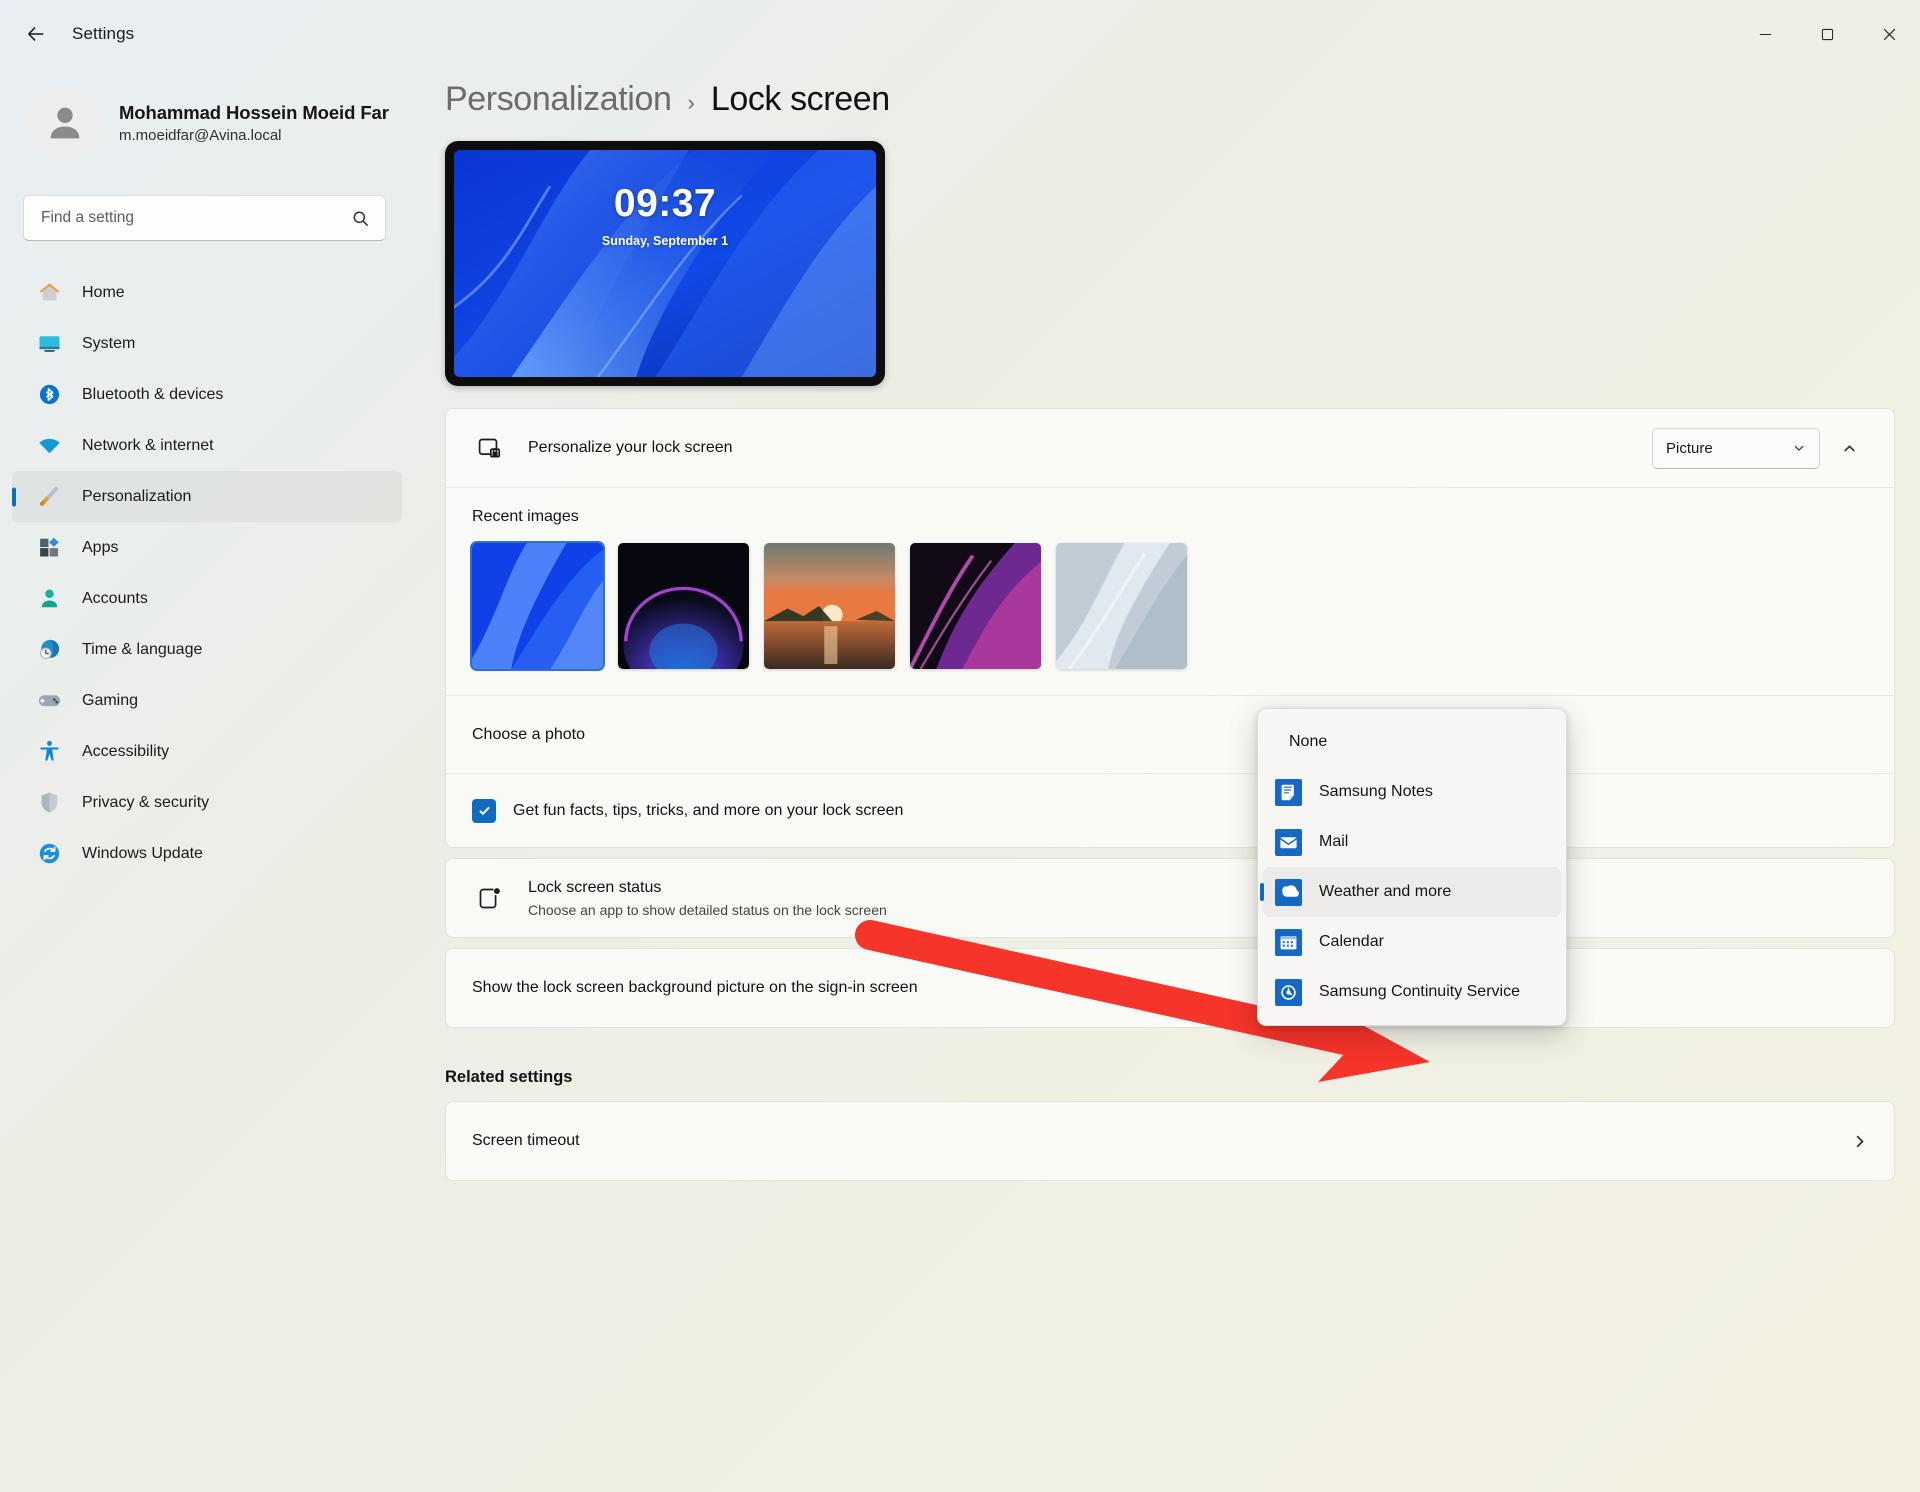 Image resolution: width=1920 pixels, height=1492 pixels. I want to click on dropdown-item-label: None, so click(1308, 741).